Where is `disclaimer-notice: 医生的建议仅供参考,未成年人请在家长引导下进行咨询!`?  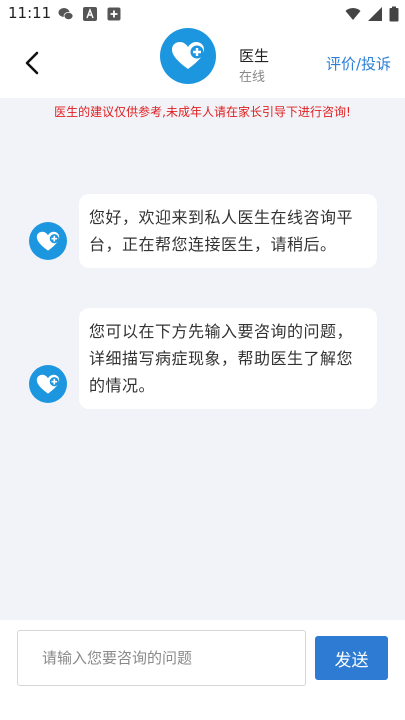
disclaimer-notice: 医生的建议仅供参考,未成年人请在家长引导下进行咨询! is located at coordinates (202, 112).